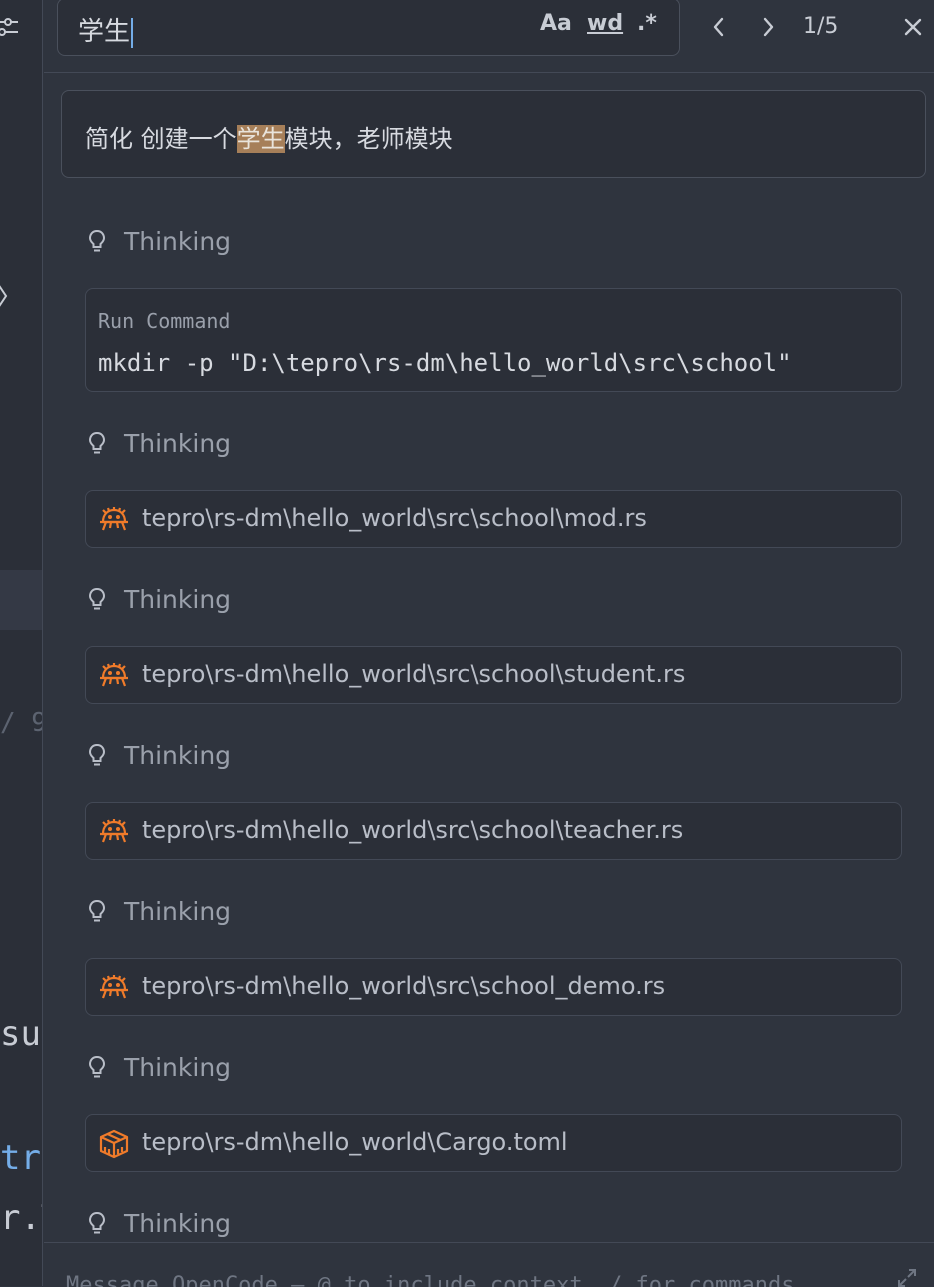 Image resolution: width=934 pixels, height=1287 pixels. What do you see at coordinates (260, 139) in the screenshot?
I see `search-match-highlight: 学生` at bounding box center [260, 139].